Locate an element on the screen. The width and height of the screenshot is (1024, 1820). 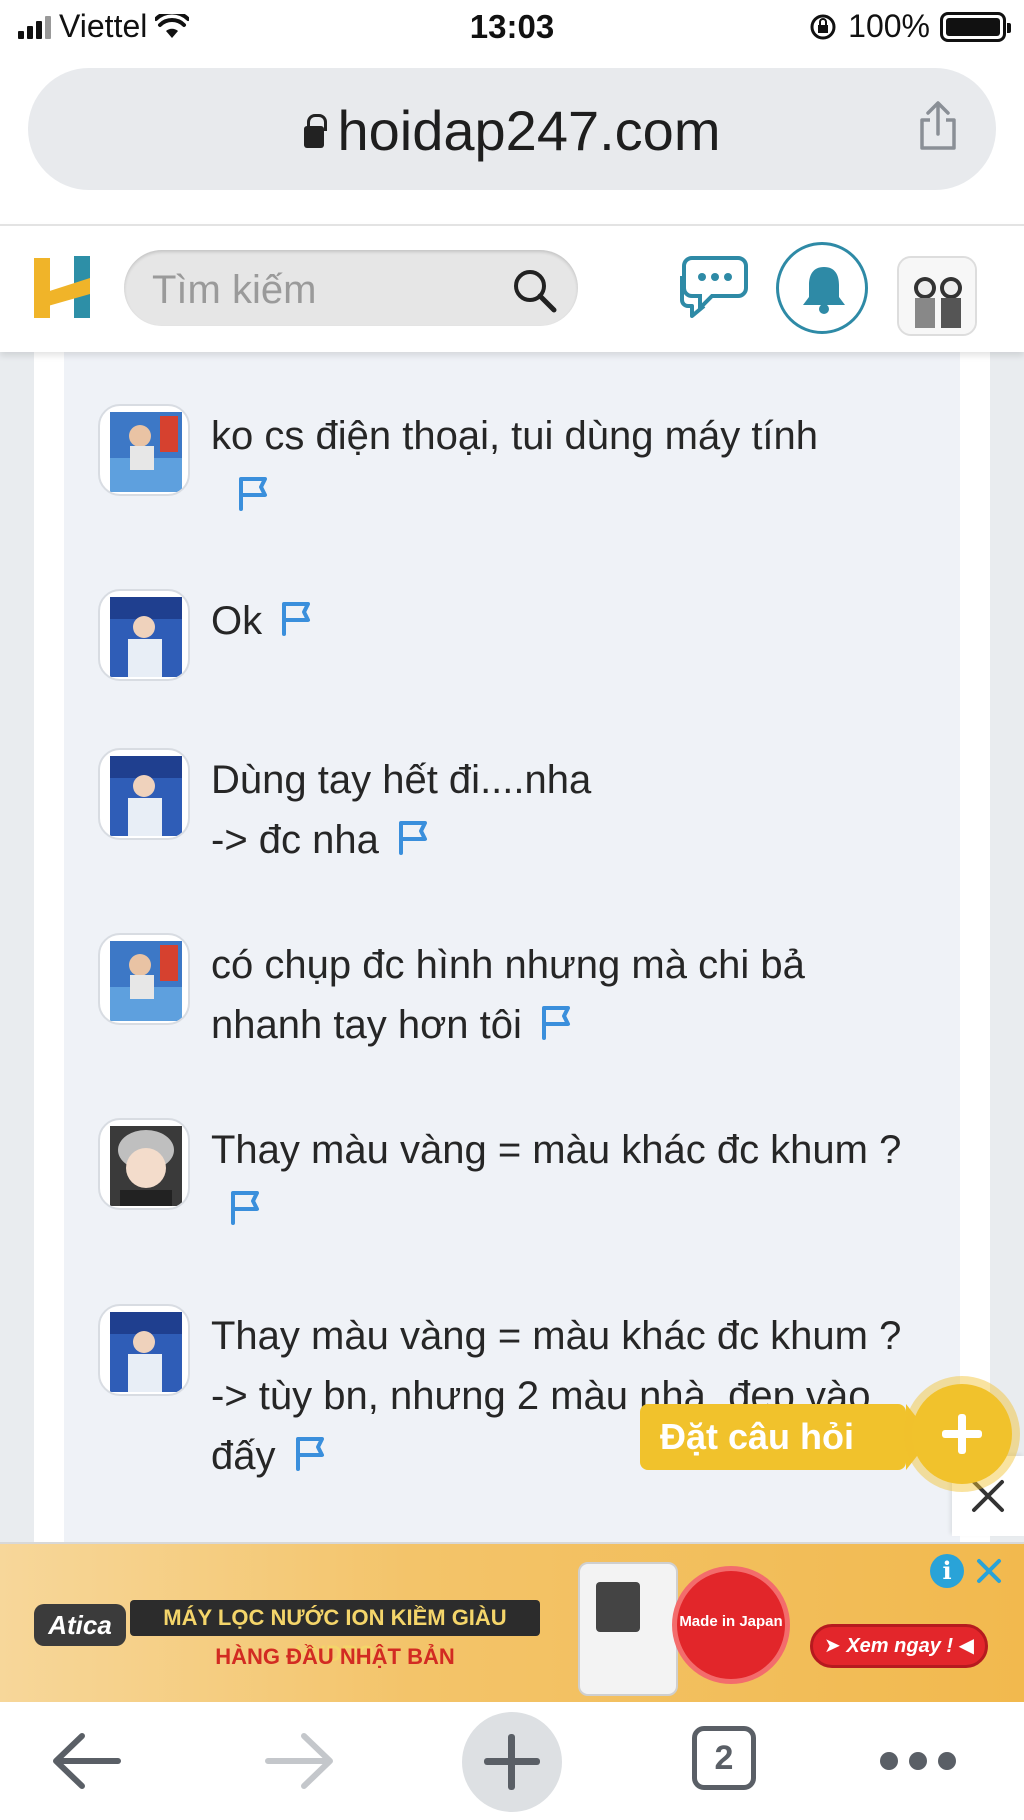
battery-group: 100% is located at coordinates (909, 26).